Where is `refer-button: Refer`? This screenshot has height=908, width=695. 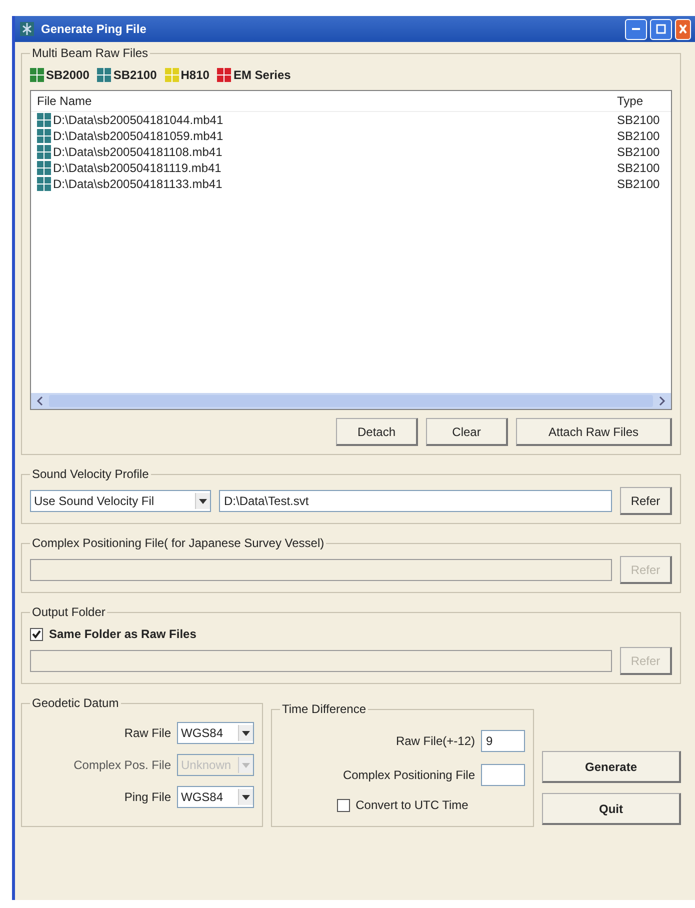
refer-button: Refer is located at coordinates (646, 501).